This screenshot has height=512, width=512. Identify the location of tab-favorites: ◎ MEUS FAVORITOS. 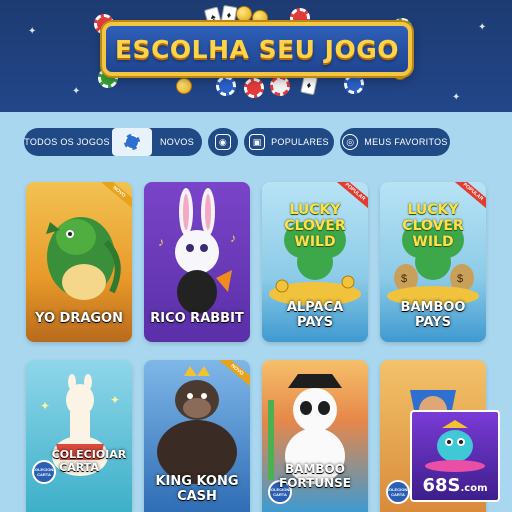
(395, 142).